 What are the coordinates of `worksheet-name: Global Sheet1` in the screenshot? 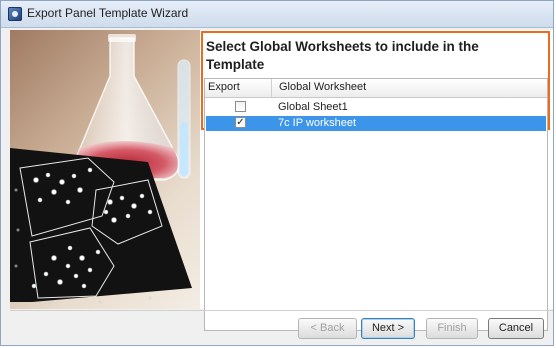 It's located at (313, 107).